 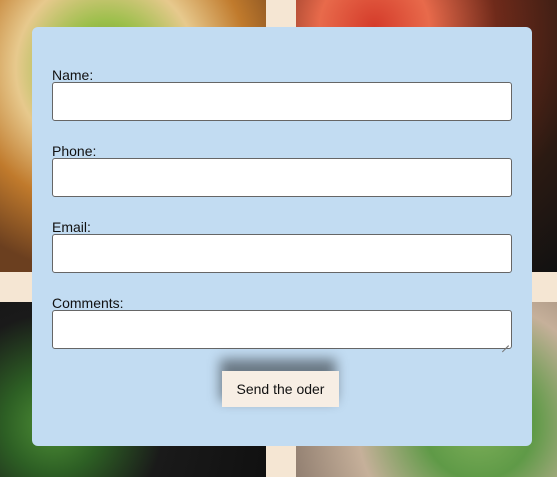 I want to click on phone-label: Phone:, so click(x=74, y=151).